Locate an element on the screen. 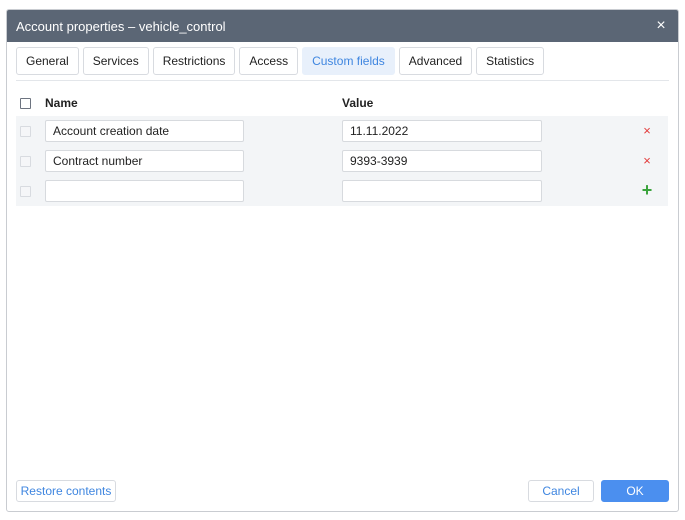 The width and height of the screenshot is (685, 520). column-header-name: Name is located at coordinates (61, 103).